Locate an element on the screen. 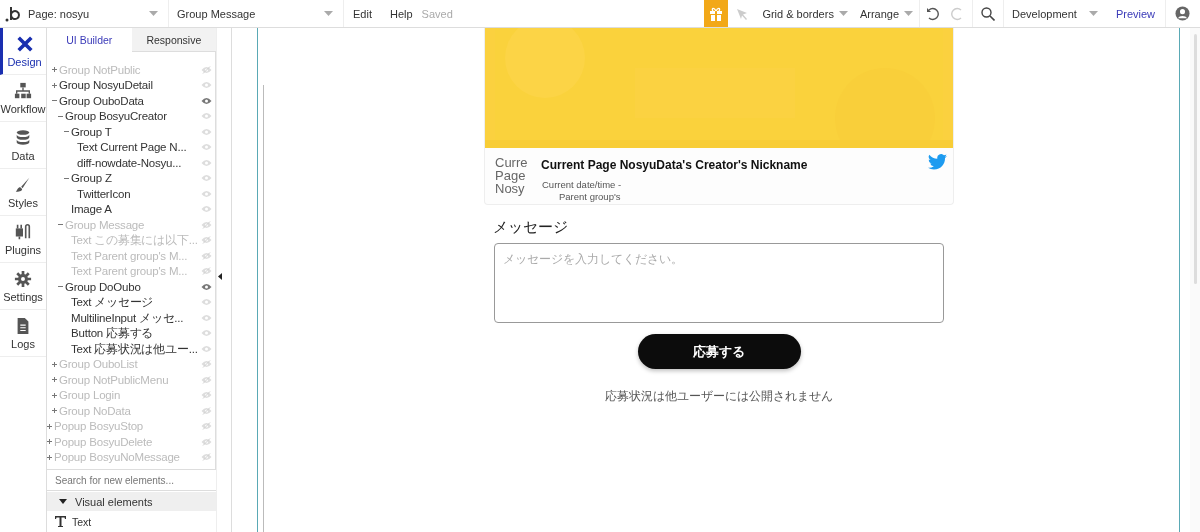 The width and height of the screenshot is (1200, 532). tree-item: Group OuboData is located at coordinates (131, 101).